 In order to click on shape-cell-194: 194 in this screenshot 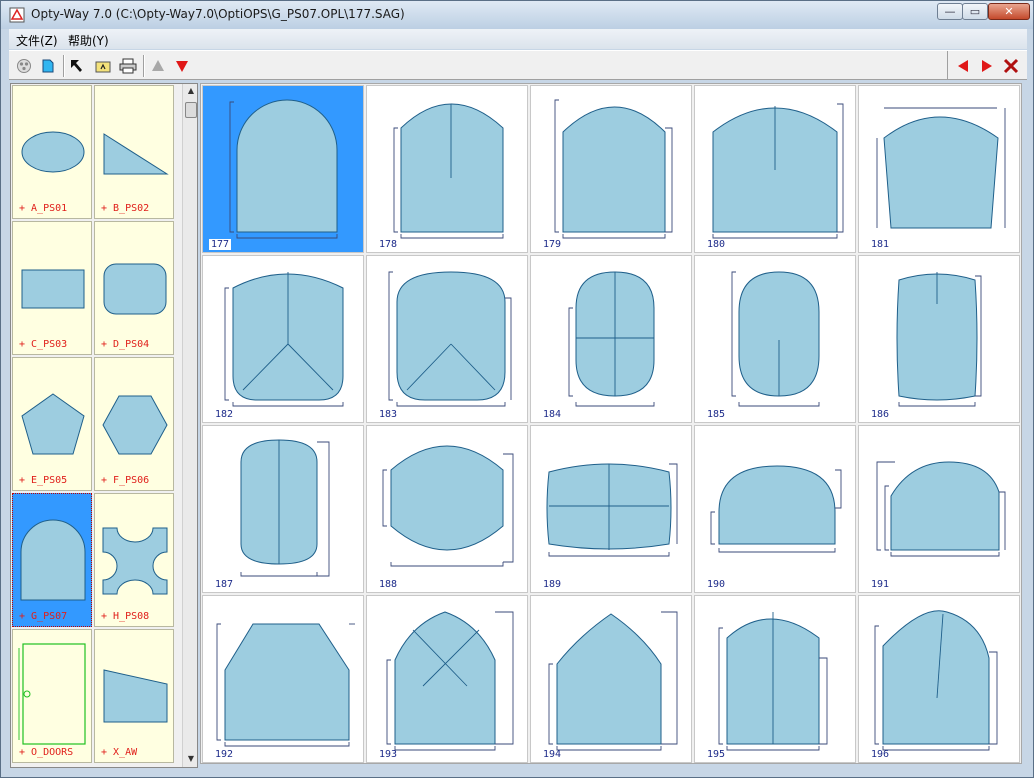, I will do `click(611, 679)`.